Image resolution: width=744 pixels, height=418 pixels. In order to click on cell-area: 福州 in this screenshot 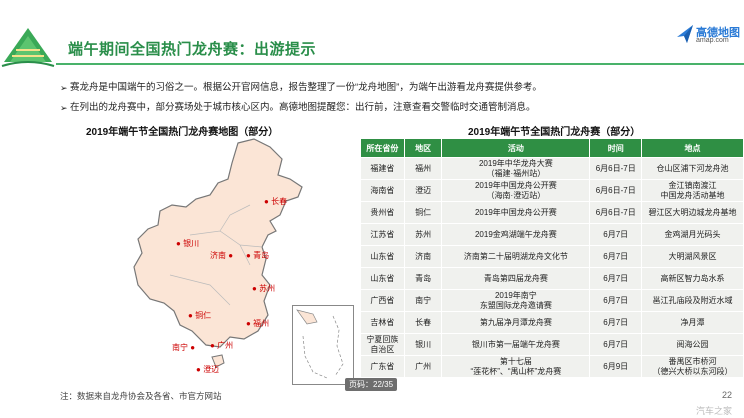, I will do `click(423, 168)`.